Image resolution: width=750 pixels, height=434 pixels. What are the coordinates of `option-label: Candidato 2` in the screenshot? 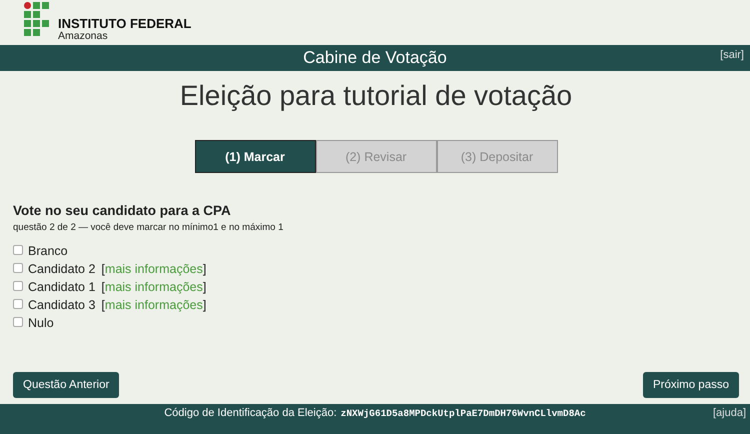 It's located at (62, 269).